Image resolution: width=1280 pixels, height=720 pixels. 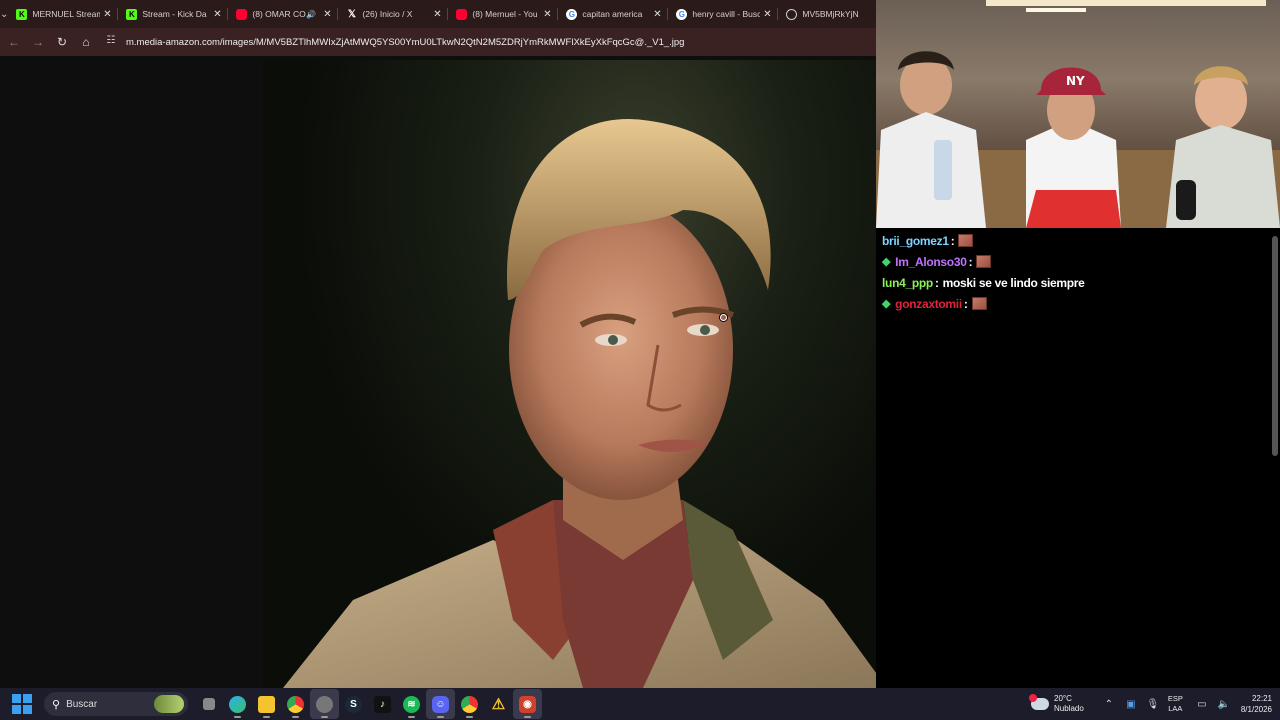 What do you see at coordinates (1063, 698) in the screenshot?
I see `weather-temp: 20°C` at bounding box center [1063, 698].